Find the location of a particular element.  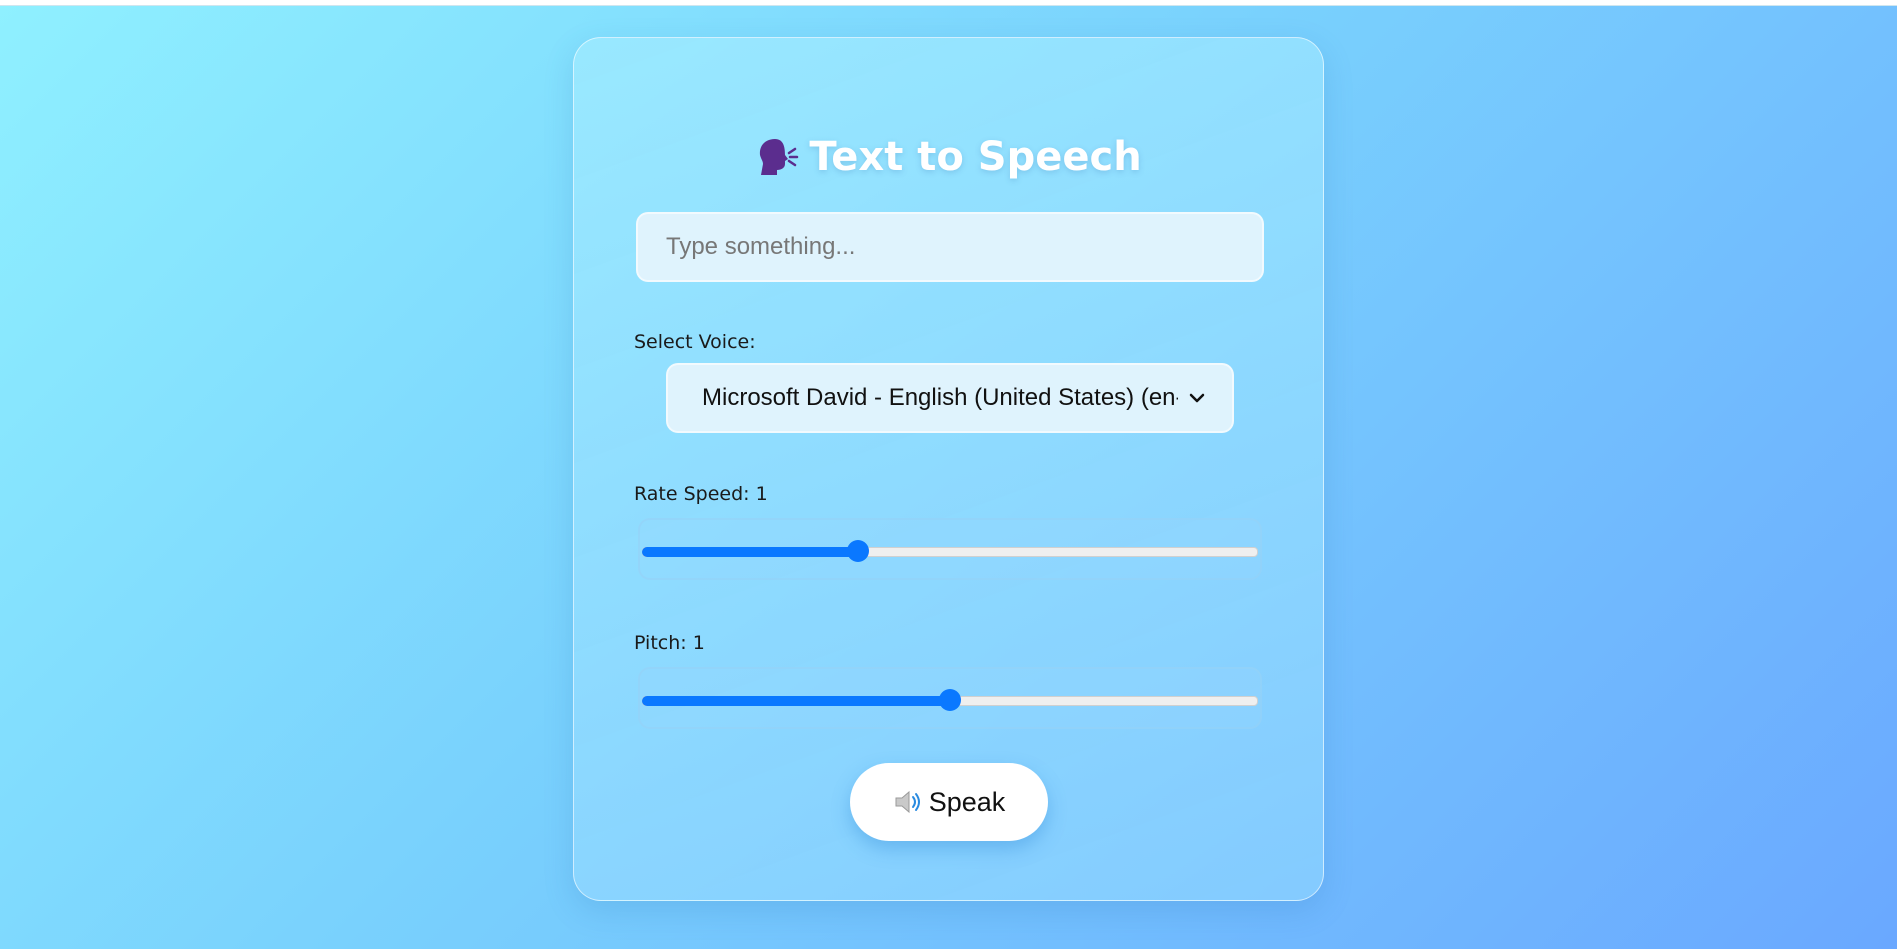

pitch-slider-thumb is located at coordinates (950, 700).